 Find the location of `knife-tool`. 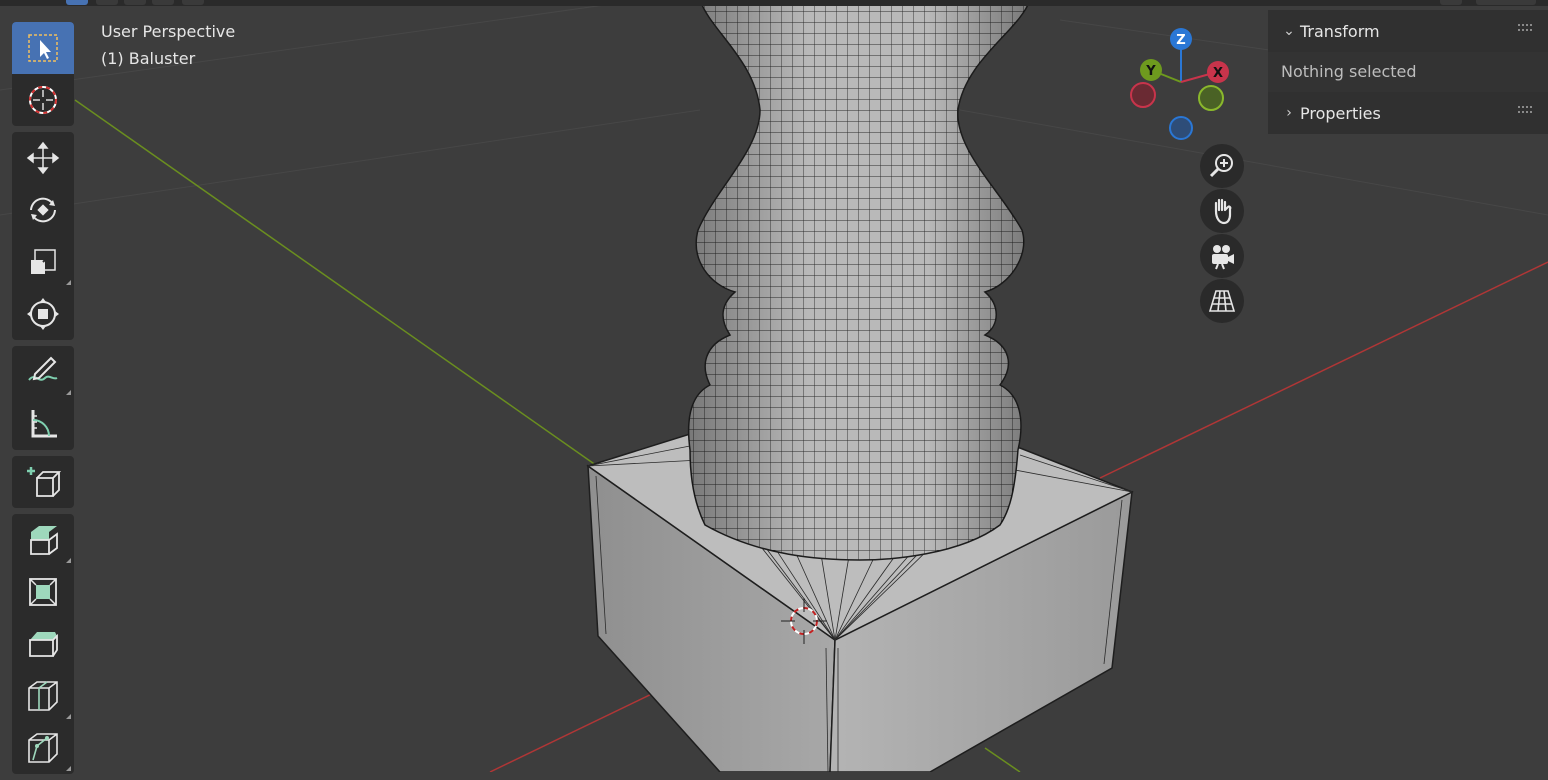

knife-tool is located at coordinates (43, 748).